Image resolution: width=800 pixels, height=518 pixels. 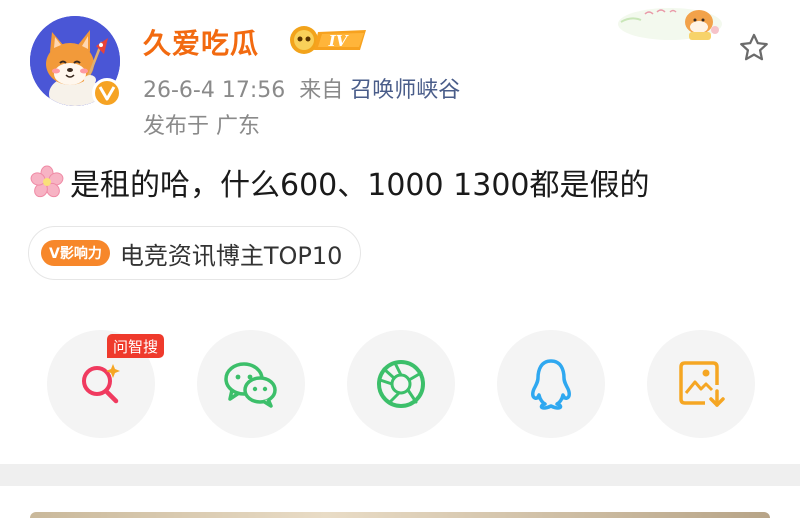 I want to click on share-save-image-button, so click(x=701, y=384).